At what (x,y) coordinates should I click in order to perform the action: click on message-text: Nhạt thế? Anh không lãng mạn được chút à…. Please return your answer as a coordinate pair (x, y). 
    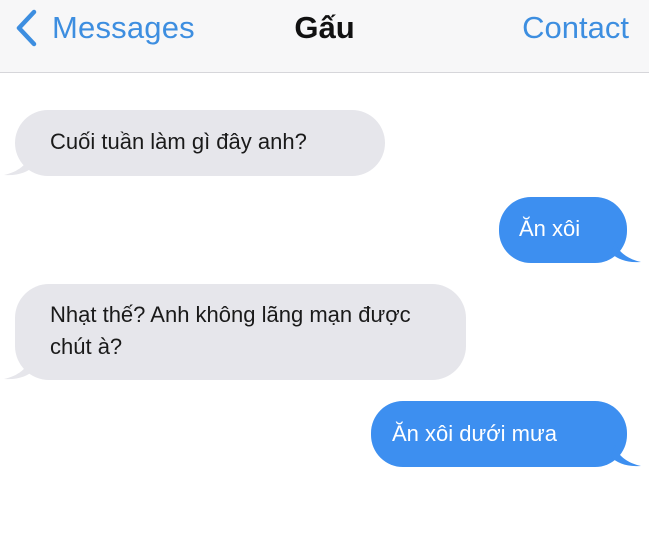
    Looking at the image, I should click on (230, 330).